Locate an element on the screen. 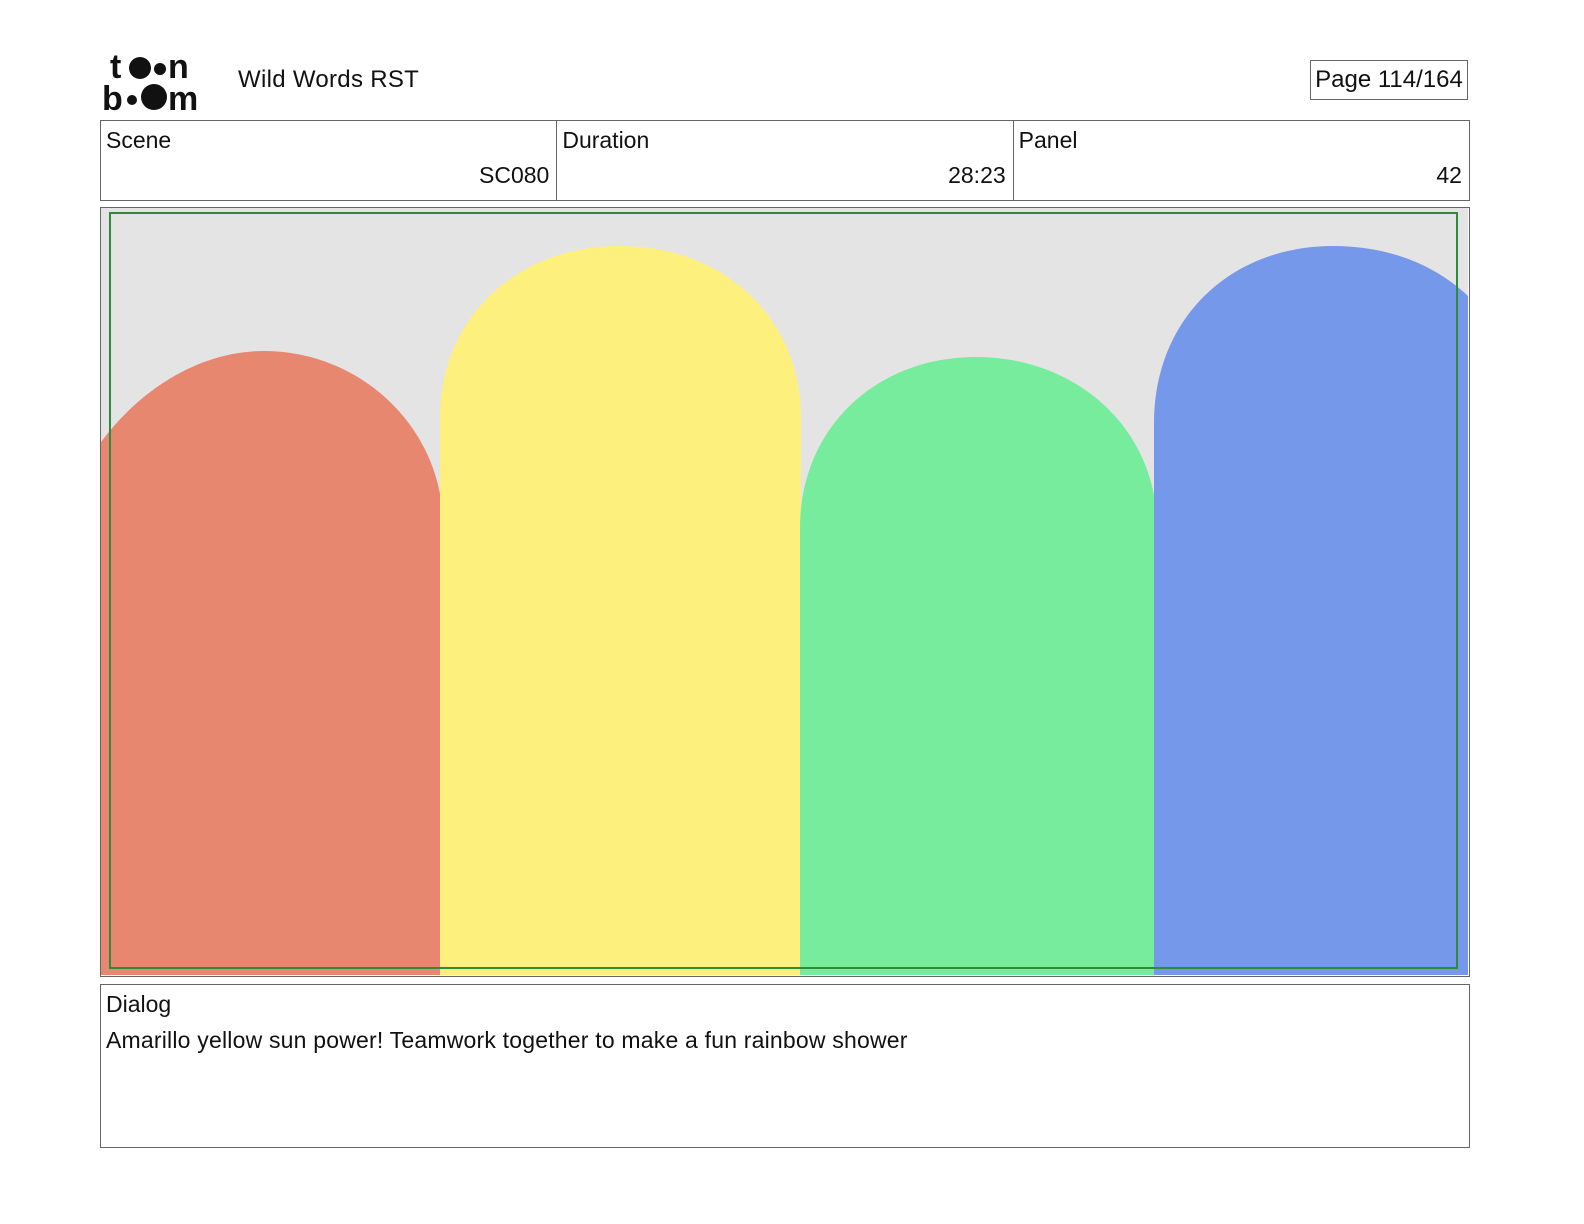  svg-text: b is located at coordinates (112, 97).